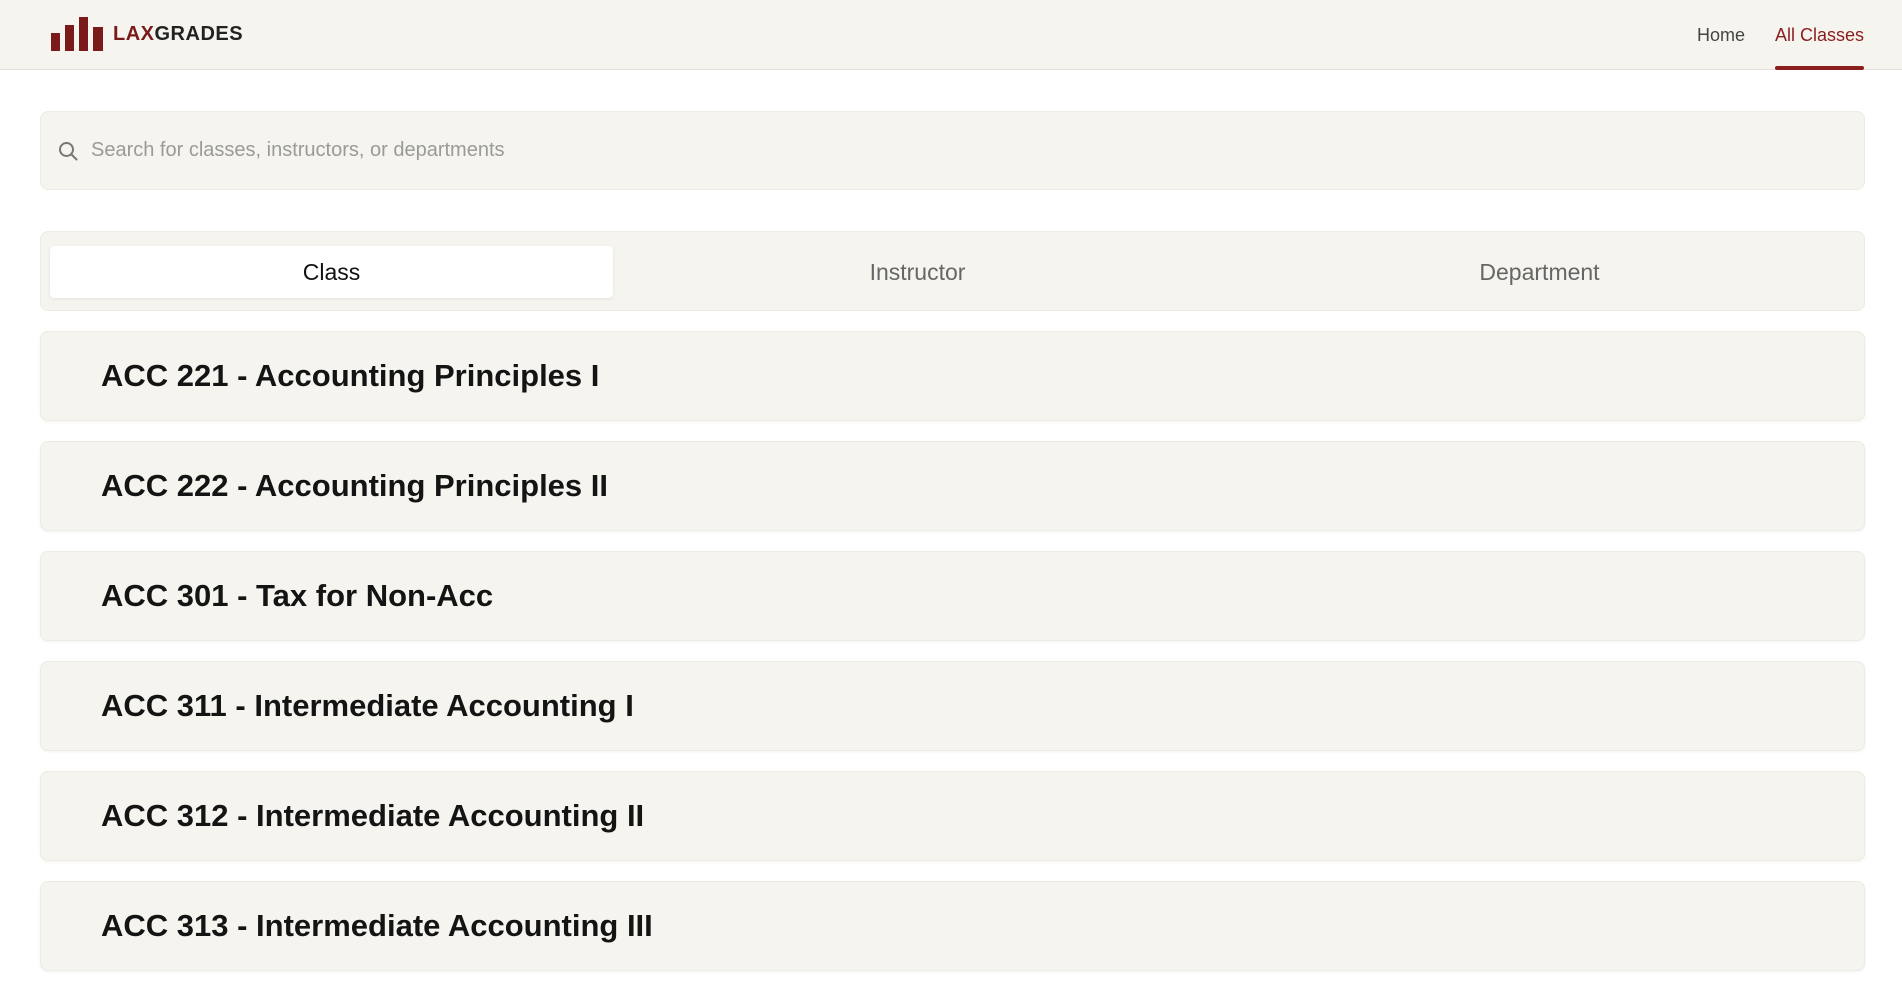 The image size is (1902, 991). What do you see at coordinates (377, 925) in the screenshot?
I see `class-title: ACC 313 - Intermediate Accounting III` at bounding box center [377, 925].